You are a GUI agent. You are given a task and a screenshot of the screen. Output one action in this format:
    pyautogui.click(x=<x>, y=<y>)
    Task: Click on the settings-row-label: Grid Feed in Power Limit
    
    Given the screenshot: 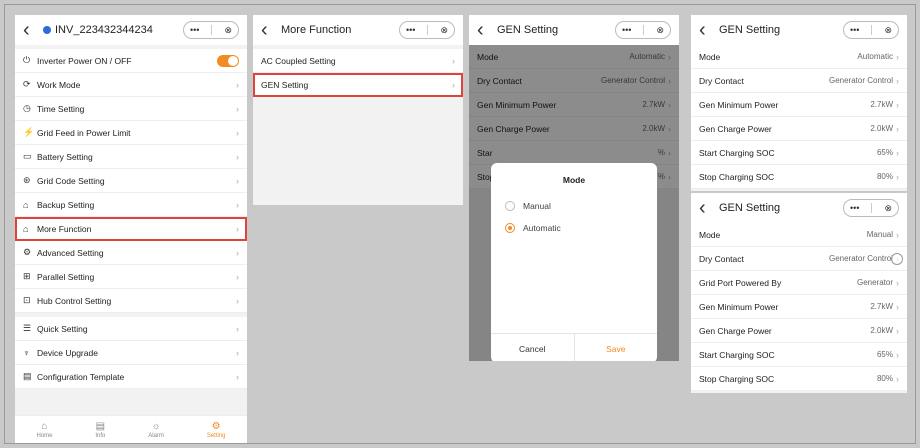 What is the action you would take?
    pyautogui.click(x=84, y=132)
    